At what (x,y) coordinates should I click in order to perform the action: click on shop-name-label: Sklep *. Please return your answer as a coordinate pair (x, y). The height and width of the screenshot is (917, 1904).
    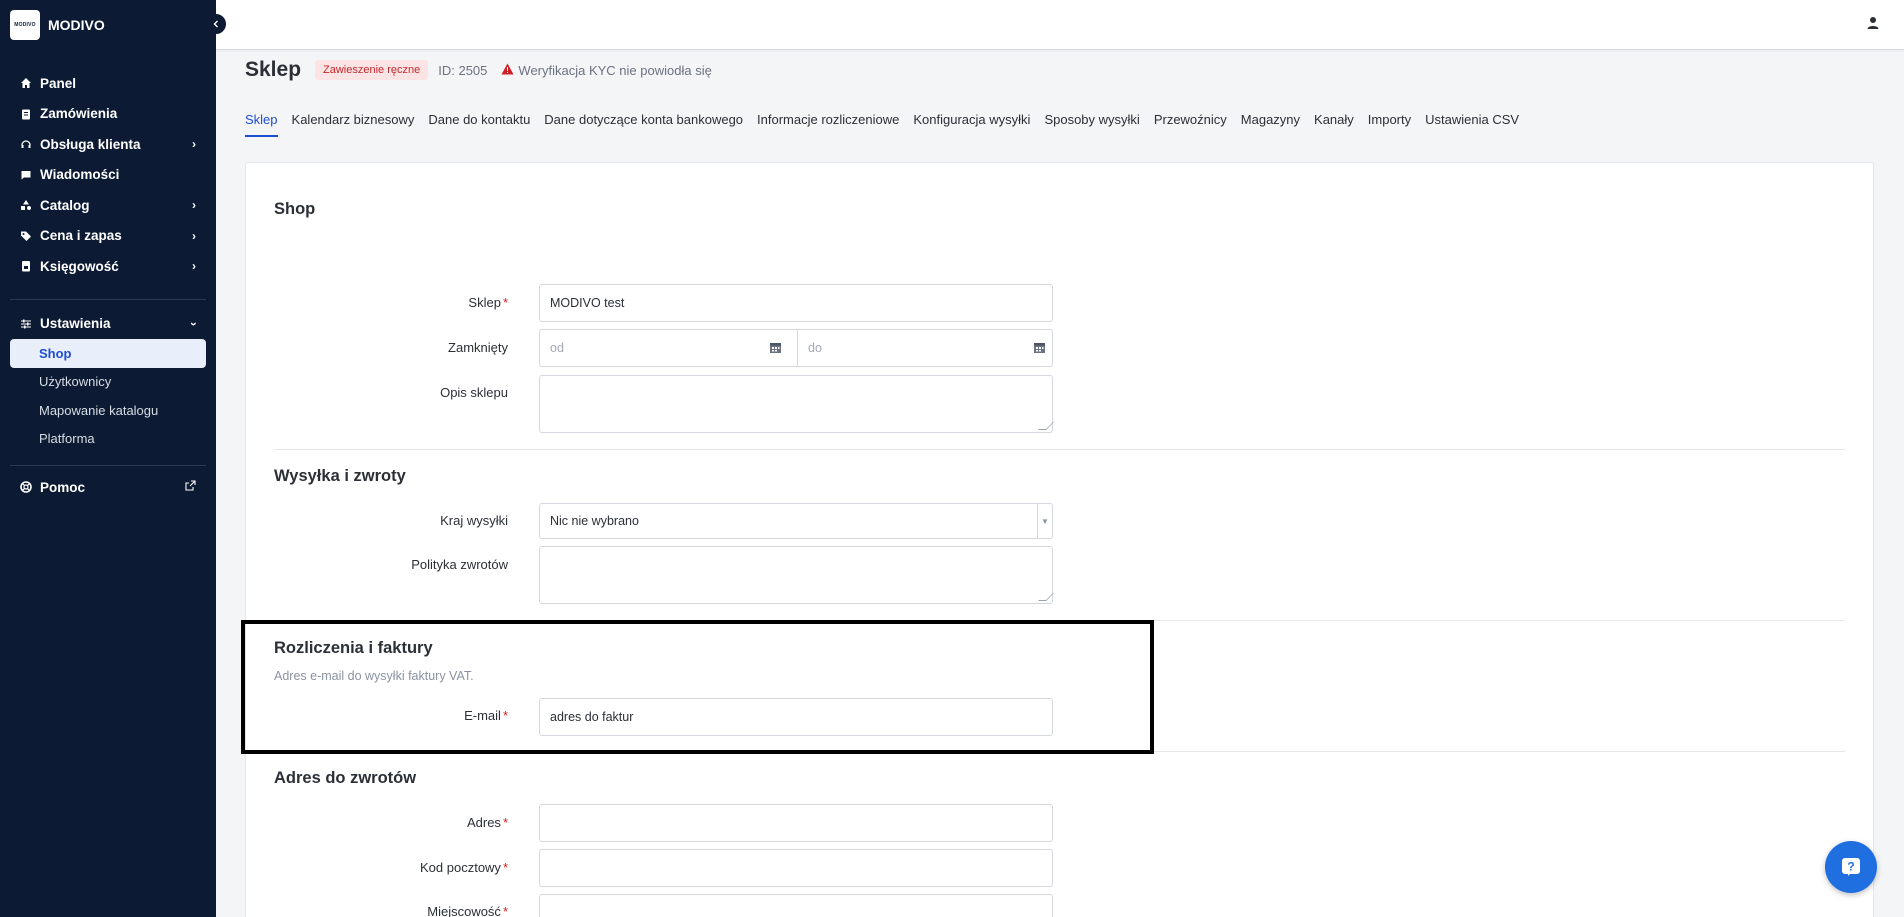
    Looking at the image, I should click on (408, 302).